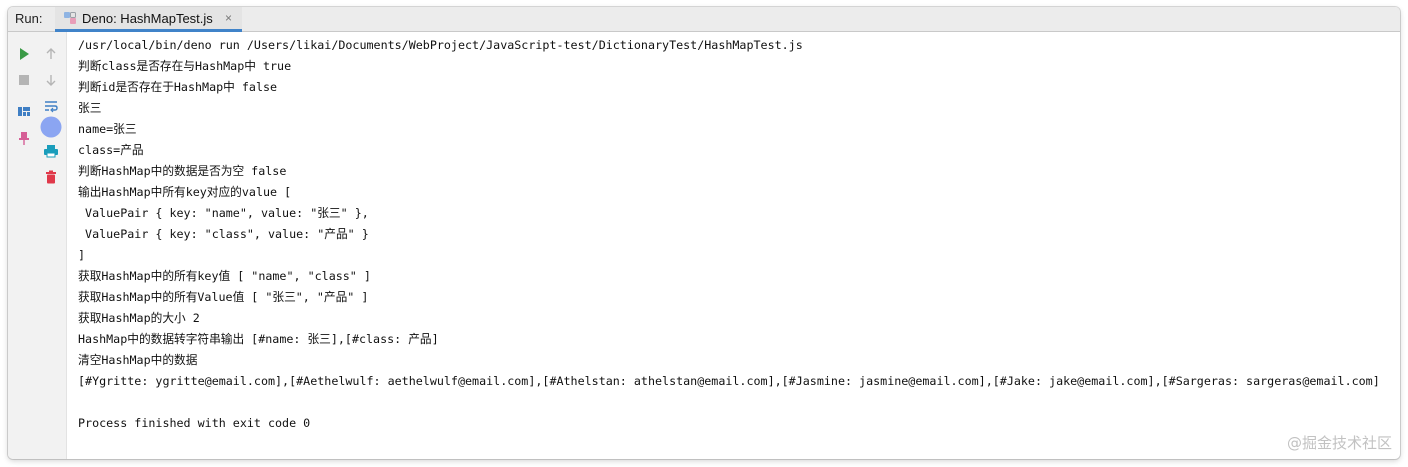 The height and width of the screenshot is (467, 1408). Describe the element at coordinates (223, 213) in the screenshot. I see `console-line: ValuePair { key: "name", value: "张三" },` at that location.